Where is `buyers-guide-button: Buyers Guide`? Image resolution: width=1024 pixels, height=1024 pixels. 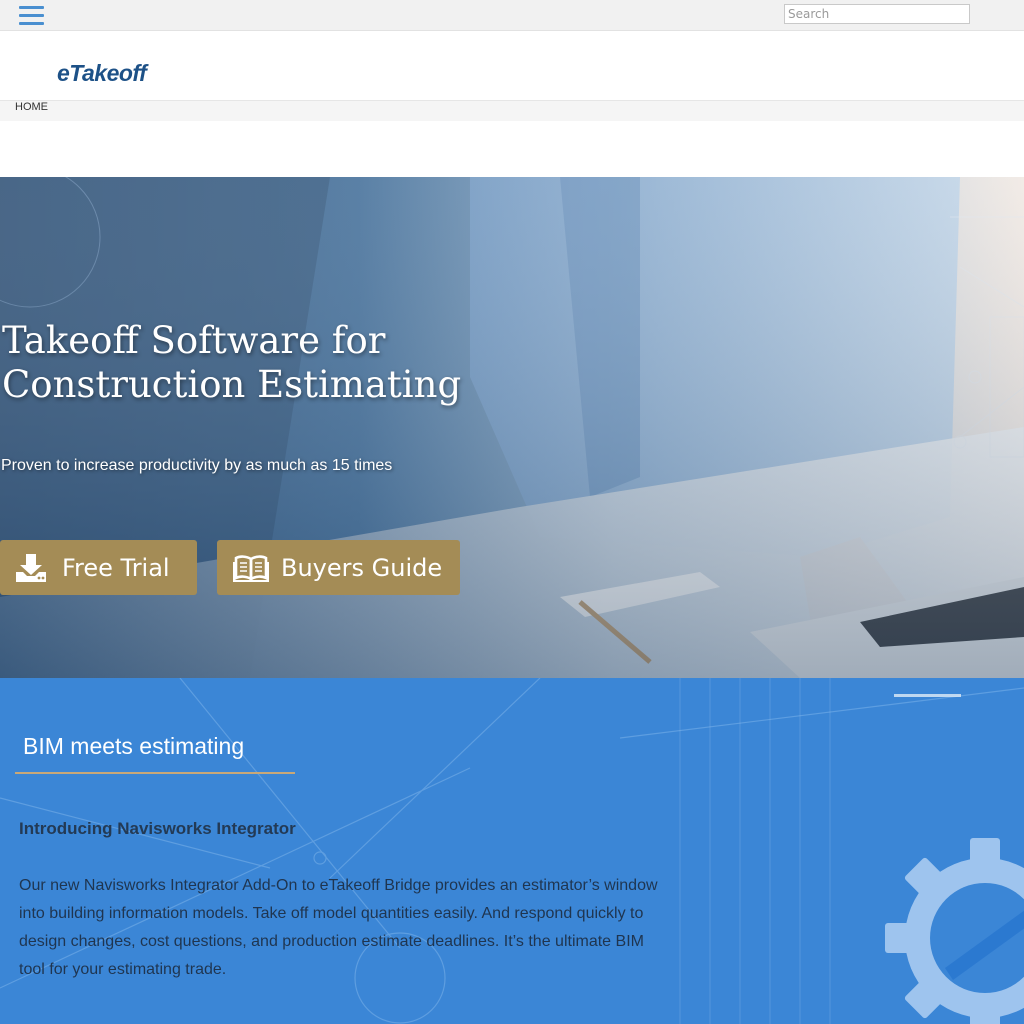 buyers-guide-button: Buyers Guide is located at coordinates (338, 567).